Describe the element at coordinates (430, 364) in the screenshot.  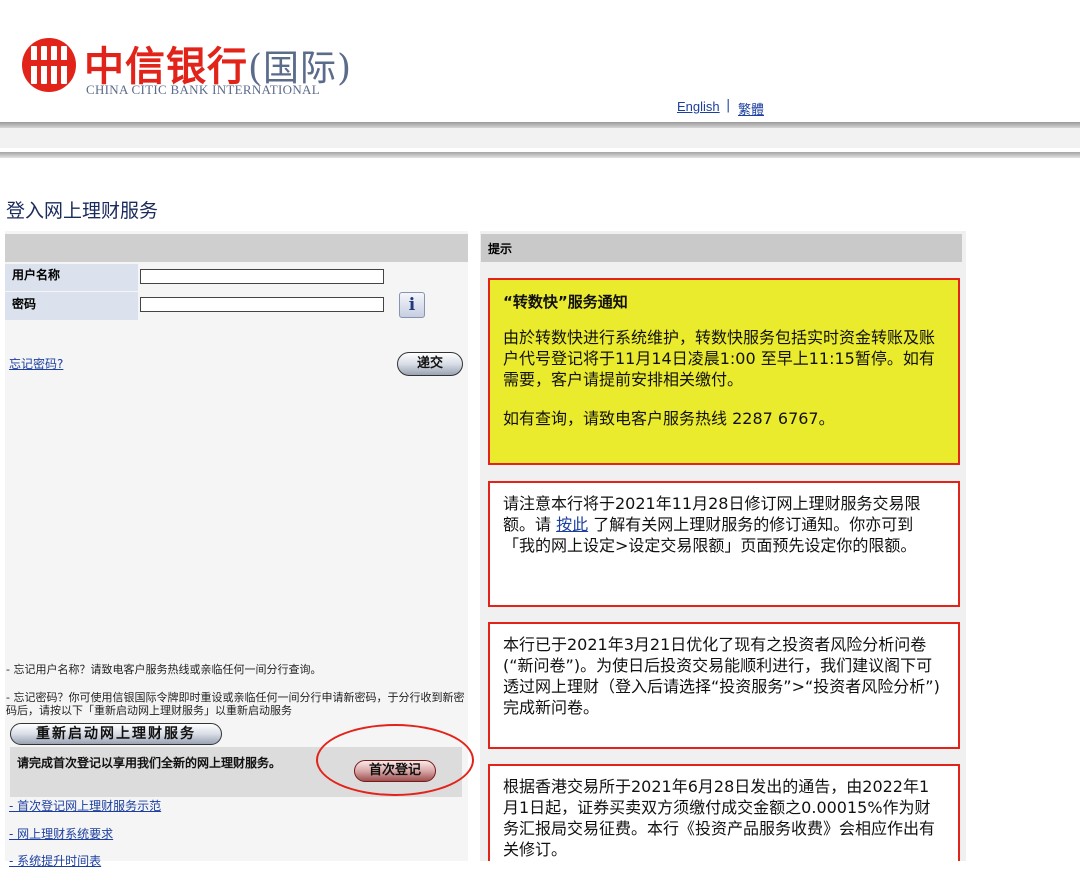
I see `submit-button: 递交` at that location.